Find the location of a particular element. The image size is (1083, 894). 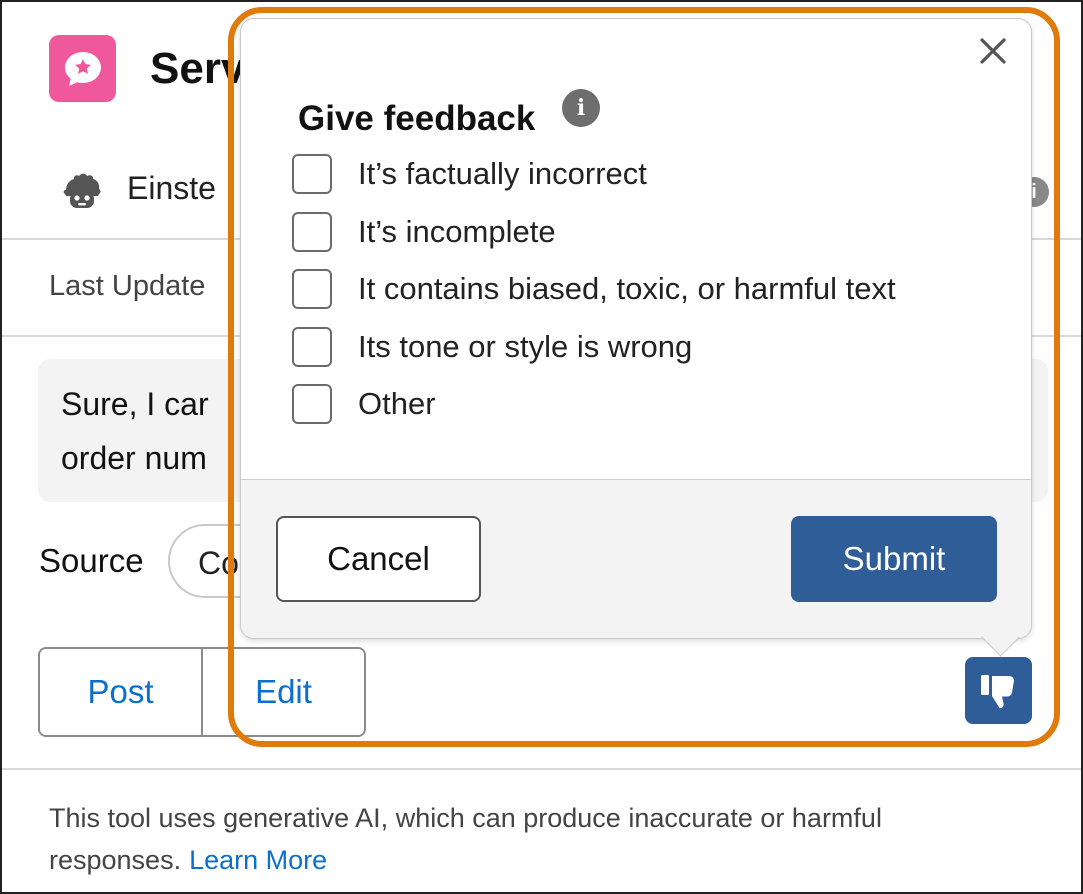

feedback-option: Its tone or style is wrong is located at coordinates (492, 347).